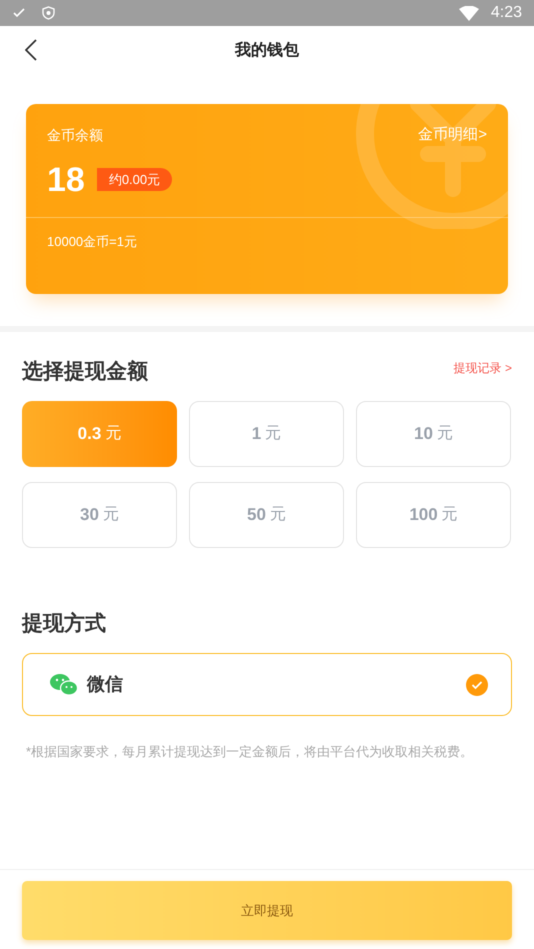 This screenshot has height=949, width=534. I want to click on amount-option: 50 元, so click(266, 515).